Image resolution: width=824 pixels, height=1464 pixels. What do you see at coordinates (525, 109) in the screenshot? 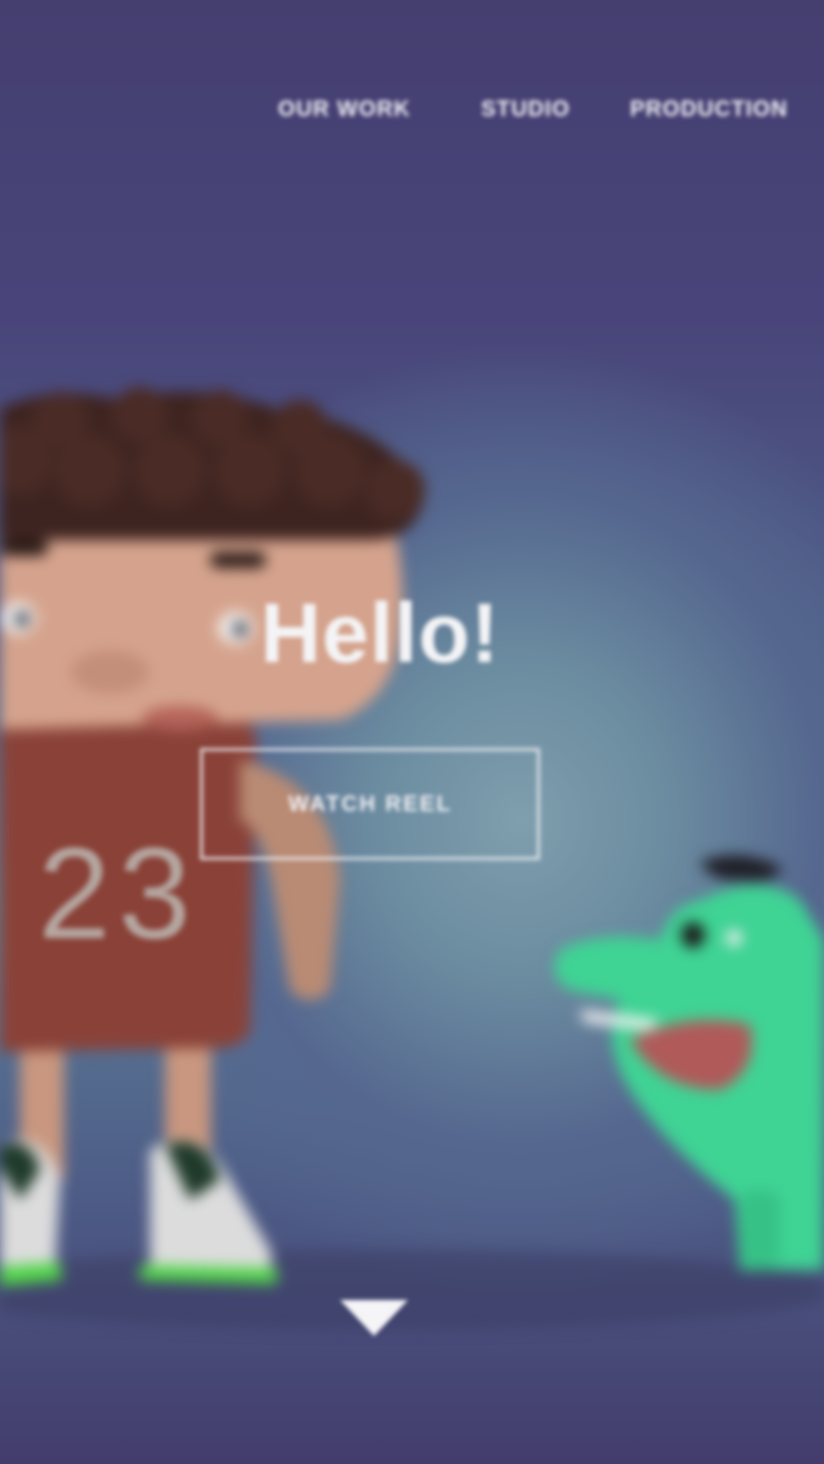
I see `nav-item-studio: STUDIO` at bounding box center [525, 109].